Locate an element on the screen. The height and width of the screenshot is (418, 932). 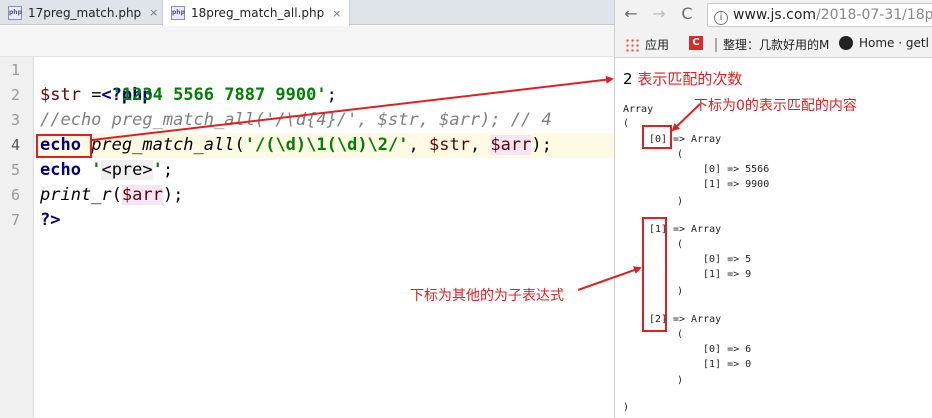
output-item: [0] => 6 is located at coordinates (727, 349).